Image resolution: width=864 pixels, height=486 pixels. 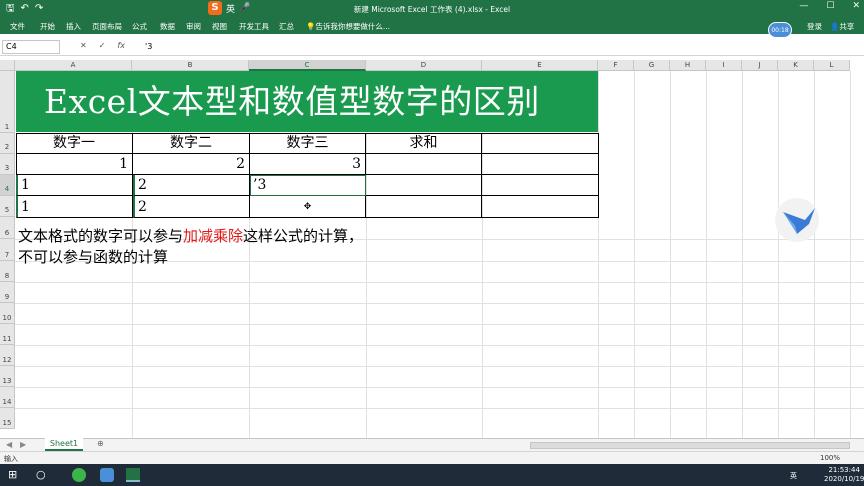 I want to click on search-icon: ○, so click(x=43, y=475).